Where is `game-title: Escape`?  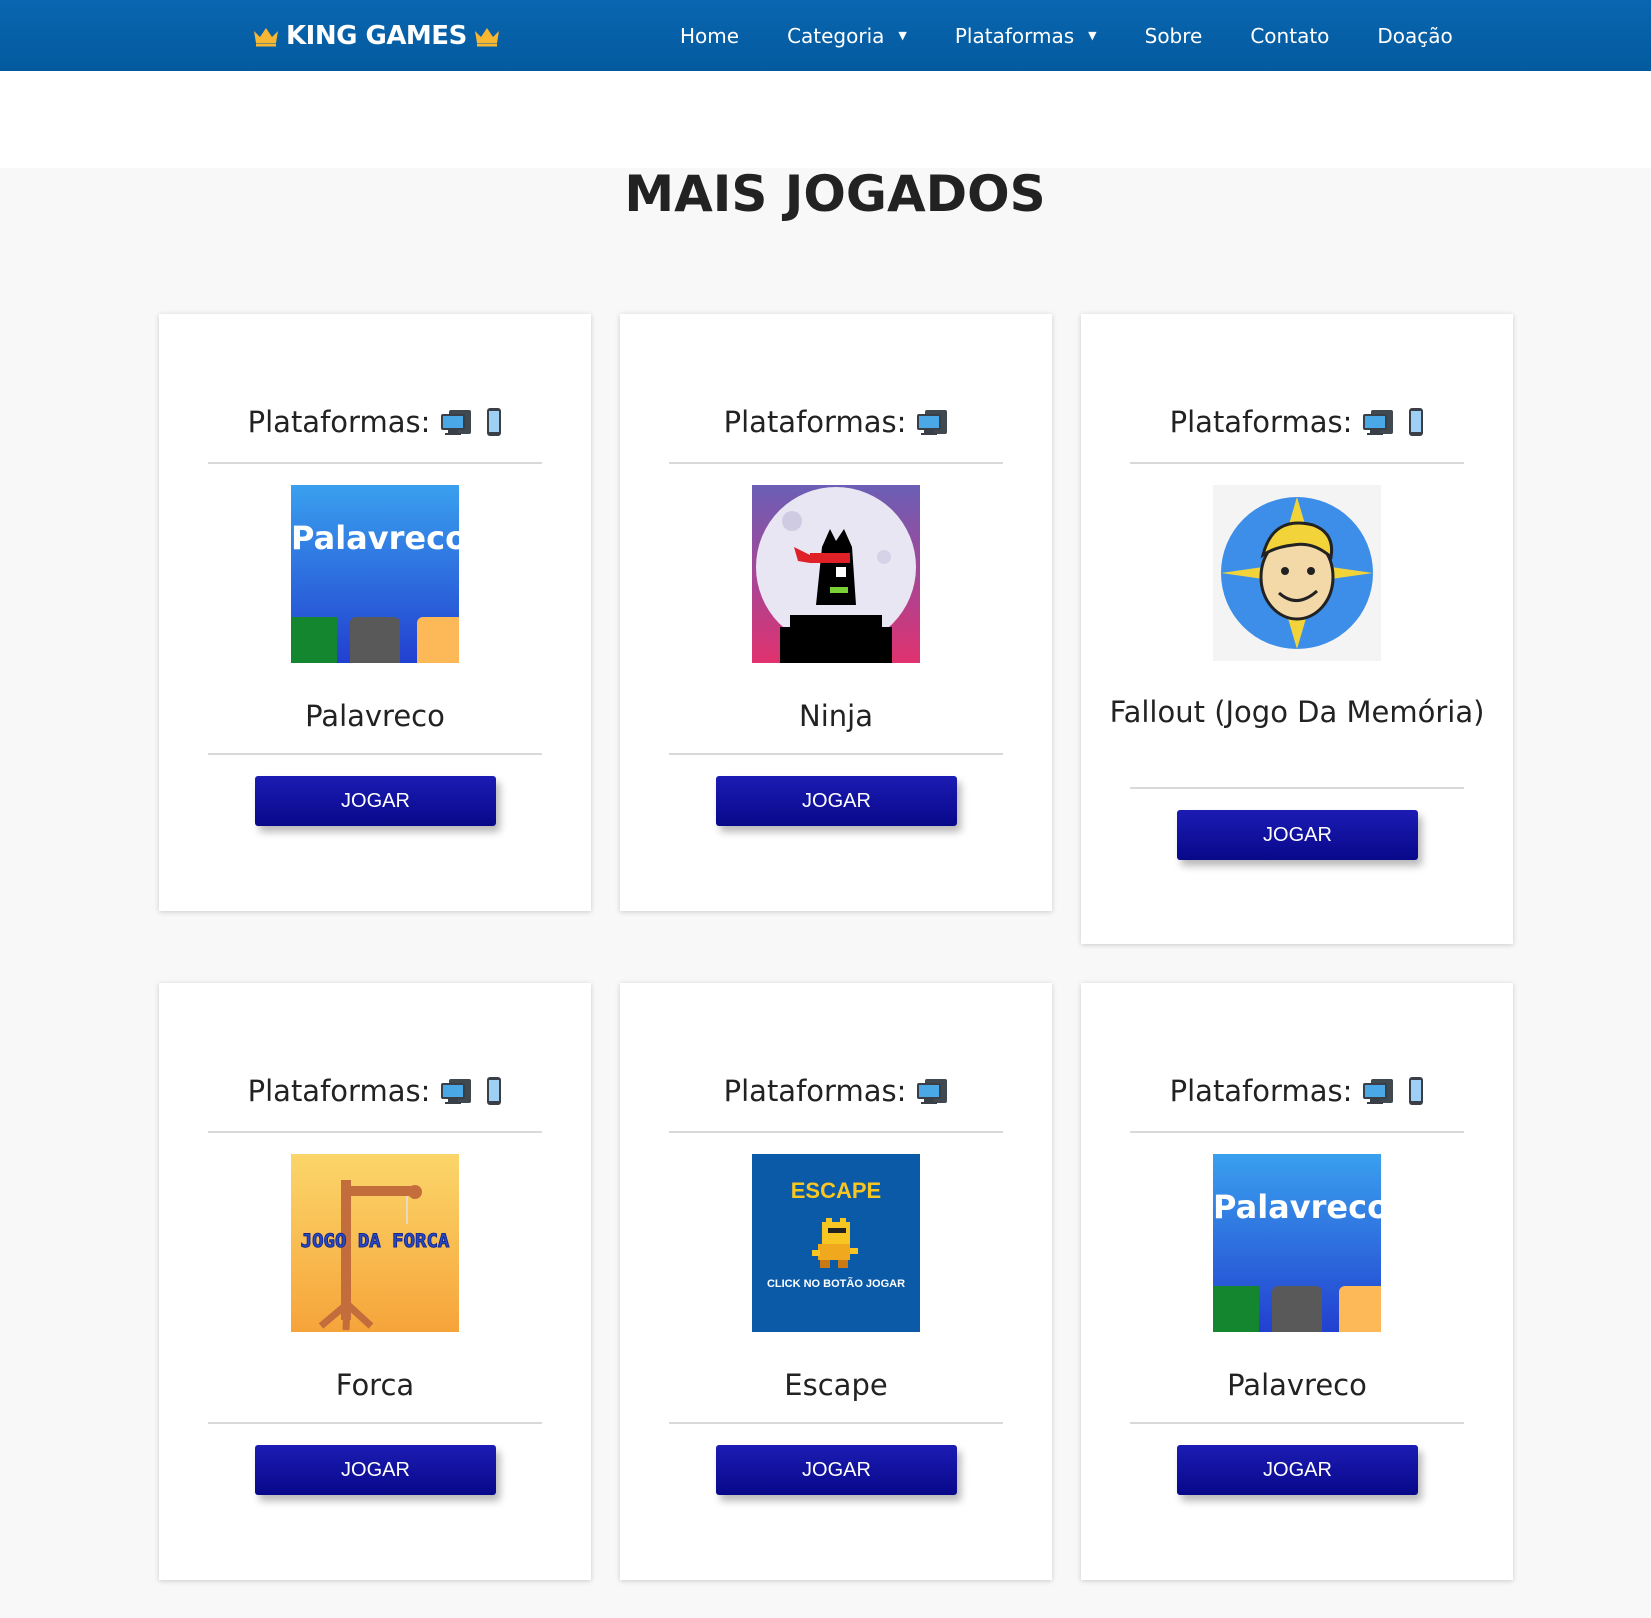 game-title: Escape is located at coordinates (836, 1385).